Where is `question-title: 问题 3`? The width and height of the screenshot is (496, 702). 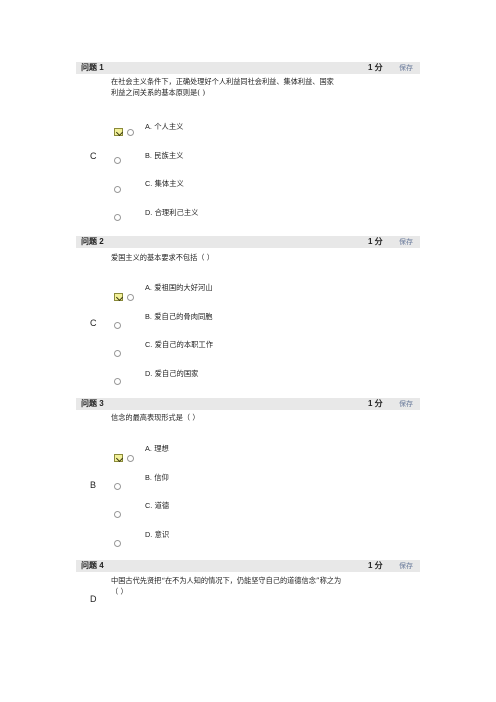 question-title: 问题 3 is located at coordinates (92, 403).